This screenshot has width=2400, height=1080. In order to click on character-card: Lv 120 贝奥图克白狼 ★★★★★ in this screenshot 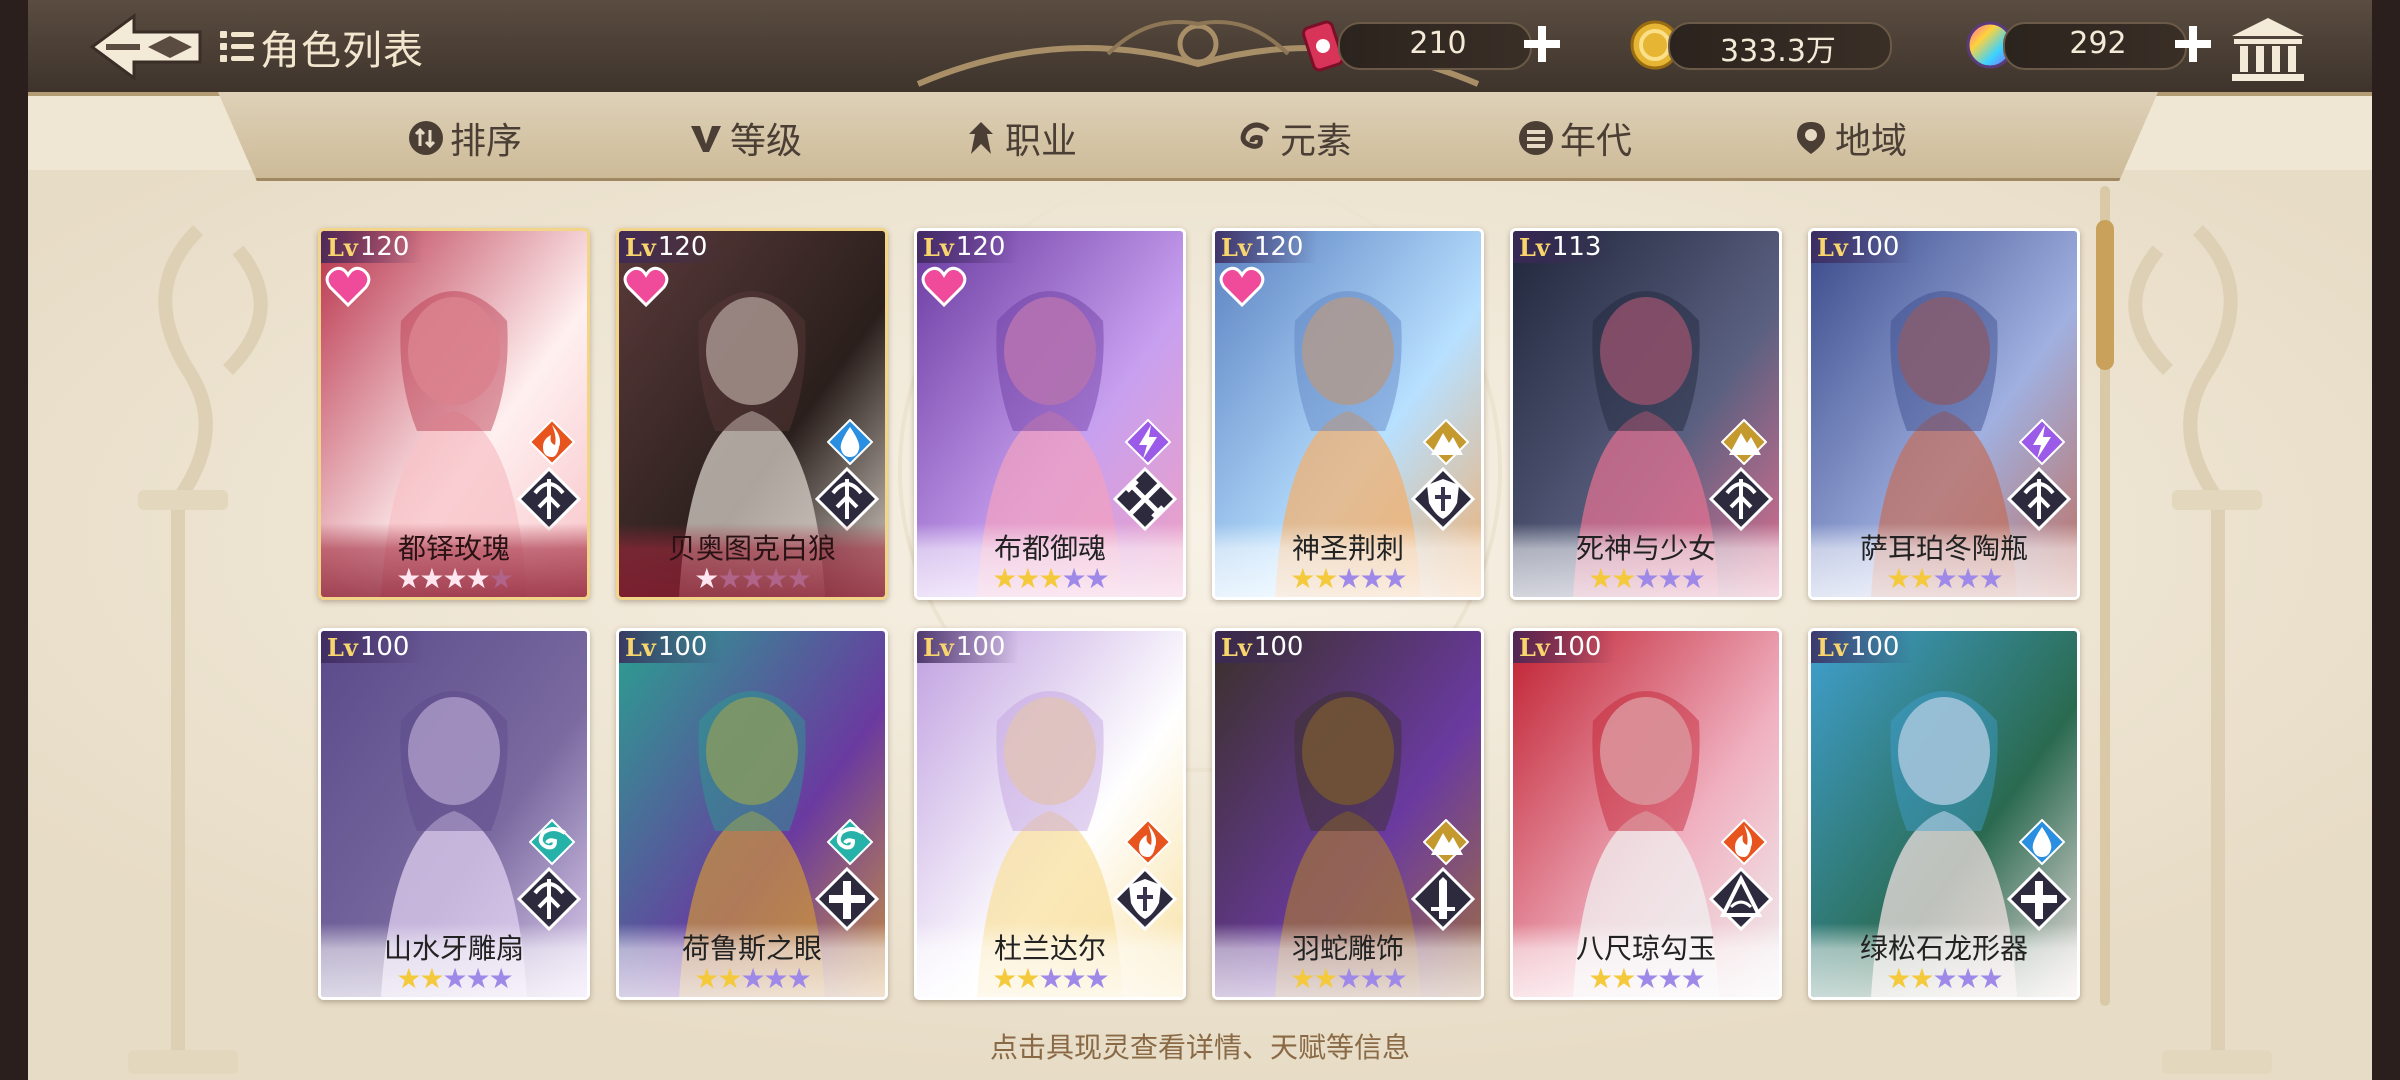, I will do `click(752, 414)`.